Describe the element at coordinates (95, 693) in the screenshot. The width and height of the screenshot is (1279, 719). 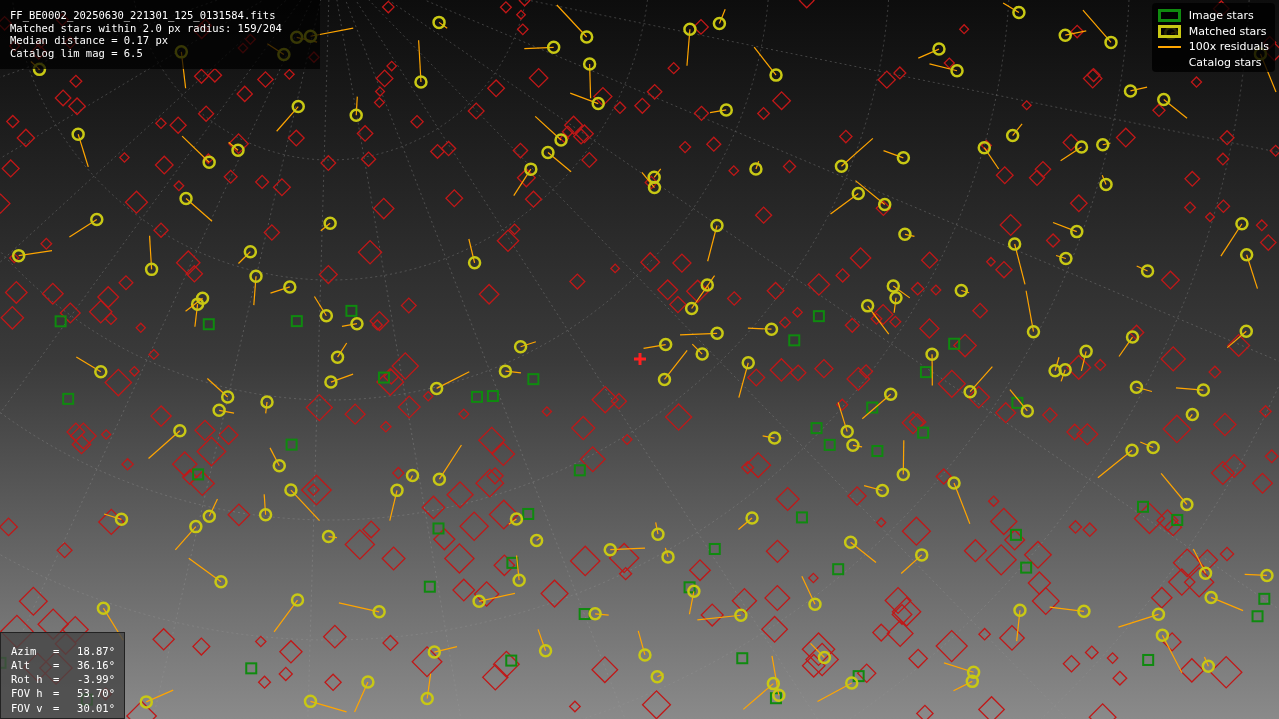
I see `pointing-value: 53.70°` at that location.